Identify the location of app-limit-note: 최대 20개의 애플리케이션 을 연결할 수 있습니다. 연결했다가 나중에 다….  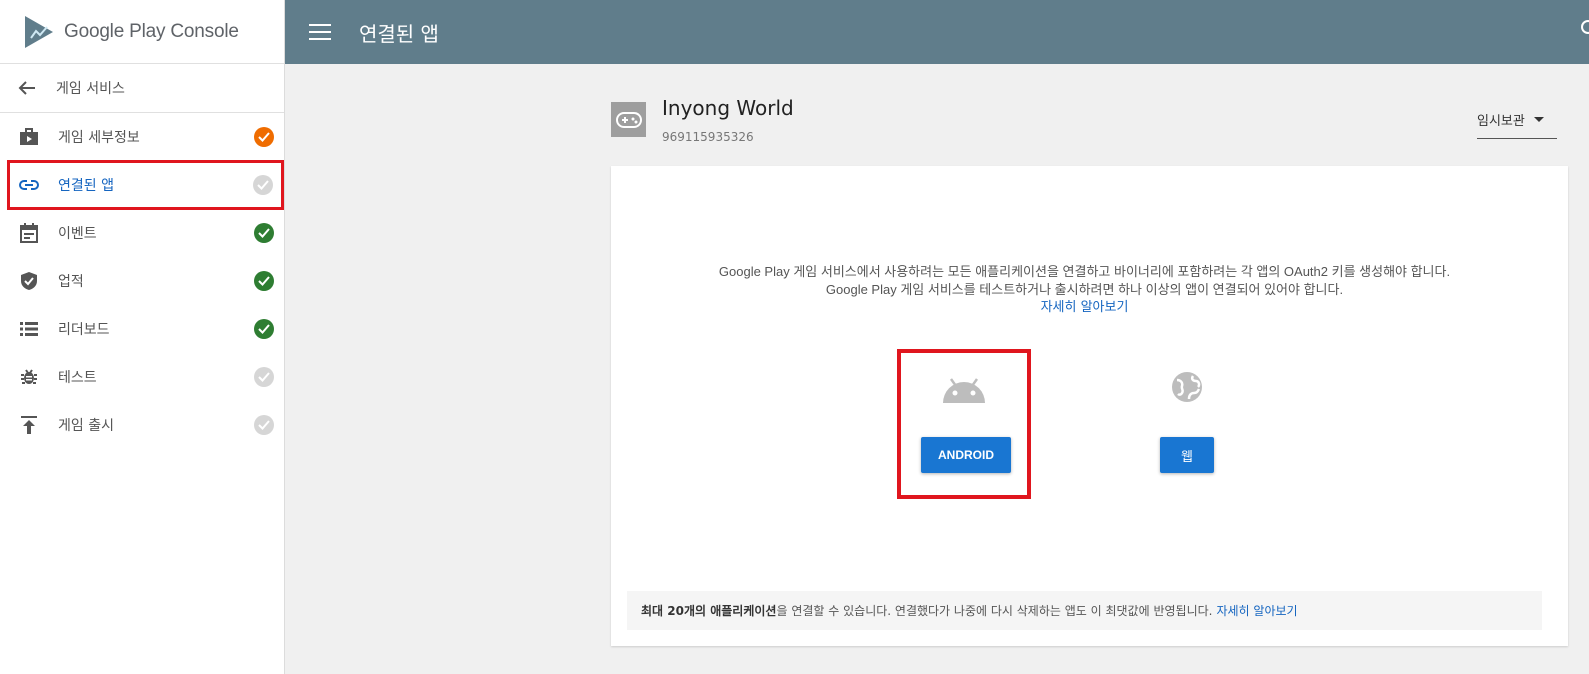
(1084, 610).